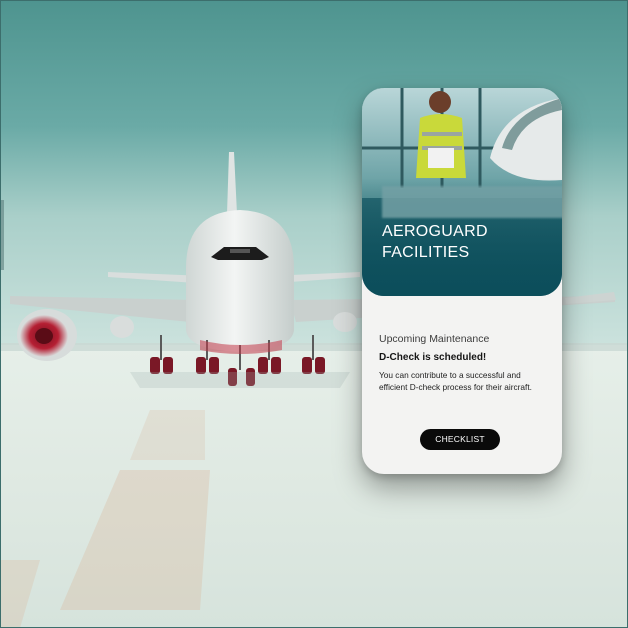  Describe the element at coordinates (426, 252) in the screenshot. I see `card-title-line2: FACILITIES` at that location.